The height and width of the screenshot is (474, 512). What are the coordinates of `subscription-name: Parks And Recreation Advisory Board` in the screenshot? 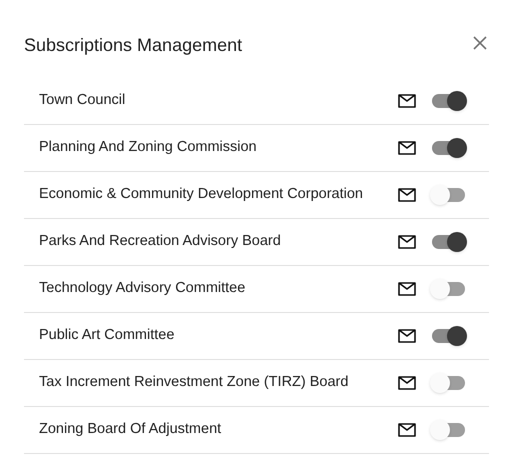 It's located at (160, 242).